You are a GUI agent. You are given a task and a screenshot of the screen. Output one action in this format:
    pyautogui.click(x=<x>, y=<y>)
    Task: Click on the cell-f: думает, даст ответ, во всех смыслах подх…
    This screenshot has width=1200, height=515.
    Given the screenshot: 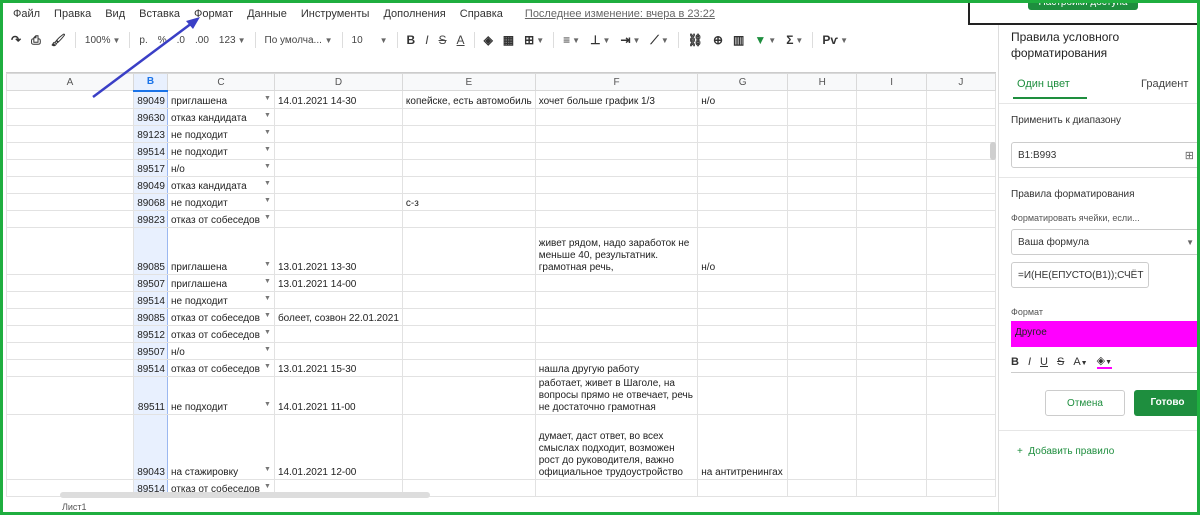 What is the action you would take?
    pyautogui.click(x=616, y=447)
    